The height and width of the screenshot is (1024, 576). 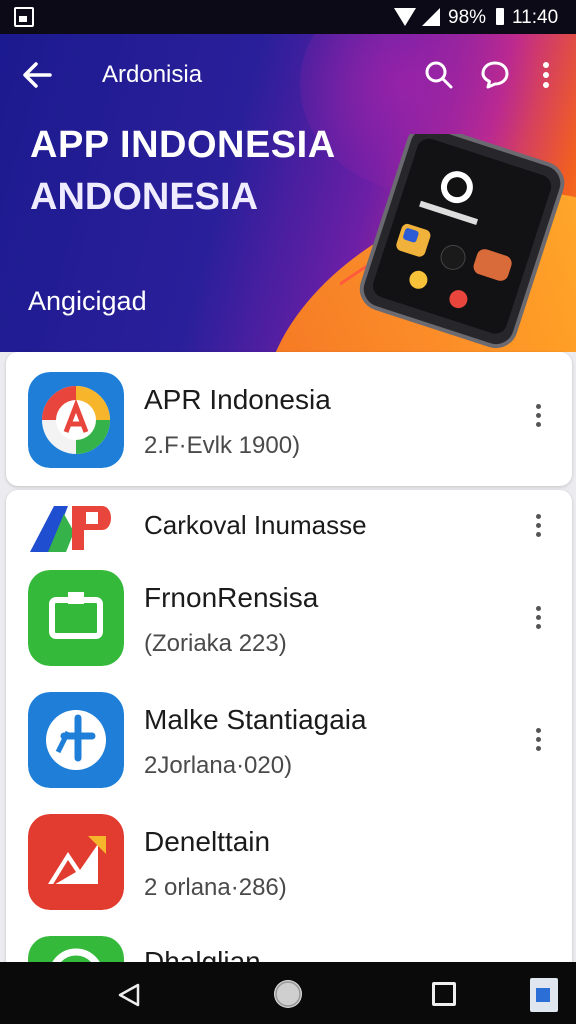 What do you see at coordinates (76, 862) in the screenshot?
I see `red-map-app-icon` at bounding box center [76, 862].